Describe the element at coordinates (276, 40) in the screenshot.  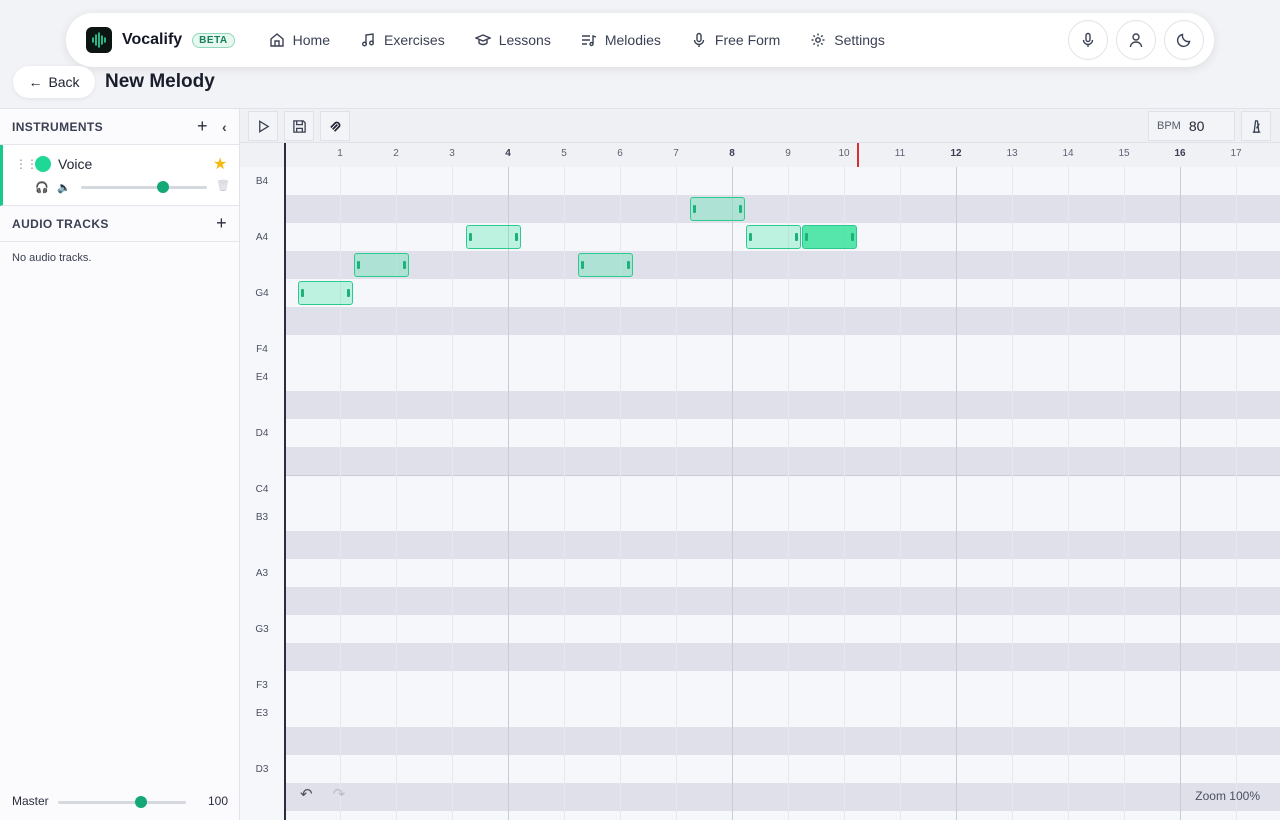
I see `home-icon` at that location.